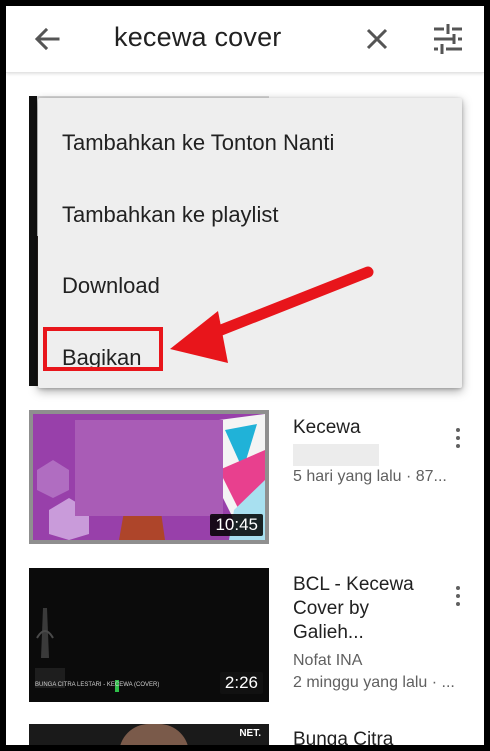 The height and width of the screenshot is (751, 490). Describe the element at coordinates (241, 683) in the screenshot. I see `video-duration: 2:26` at that location.